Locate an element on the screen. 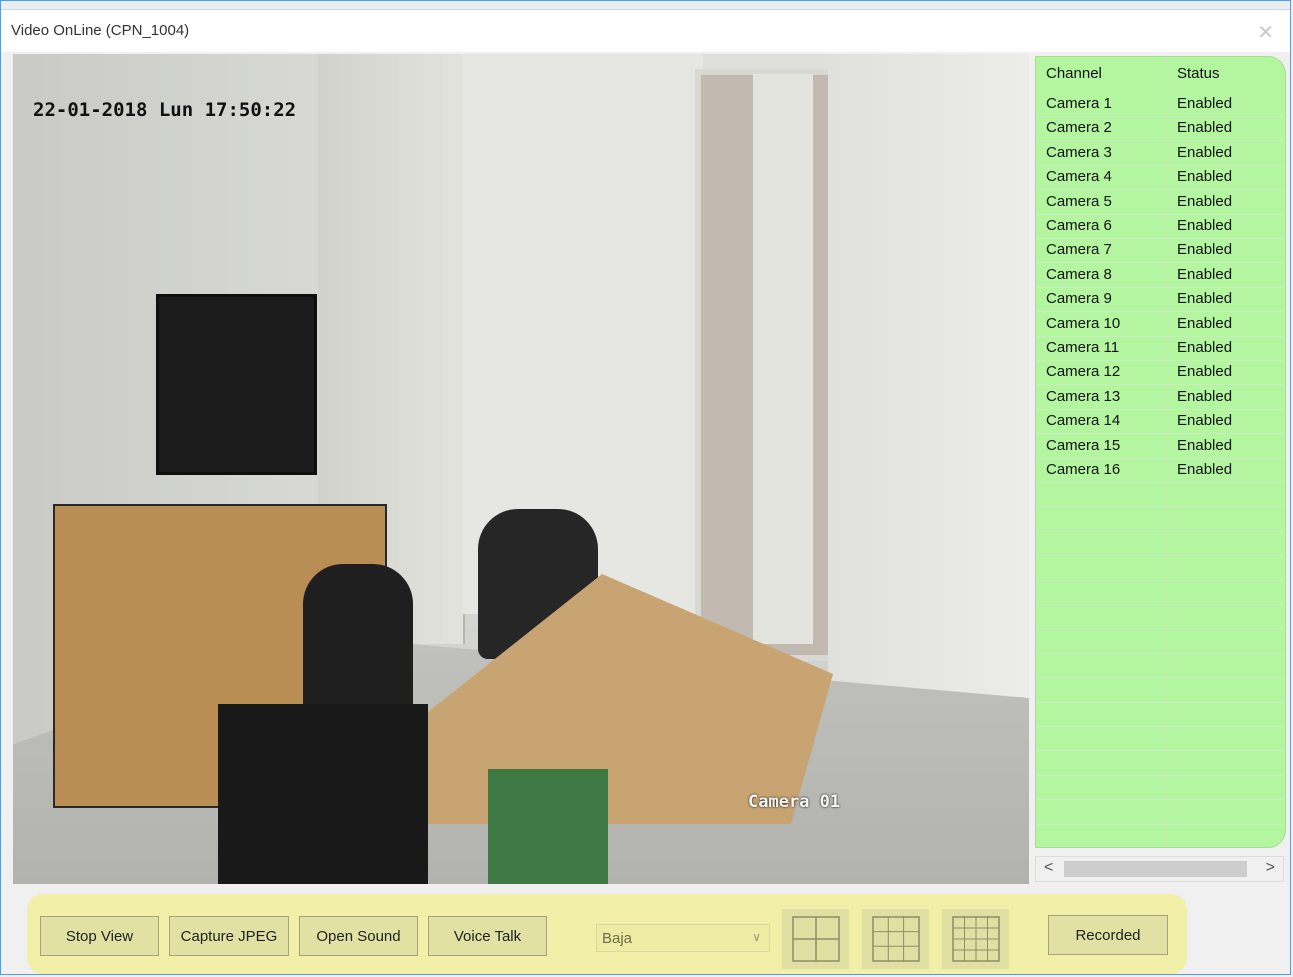 The height and width of the screenshot is (977, 1293). channel-name: Camera 16 is located at coordinates (1083, 469).